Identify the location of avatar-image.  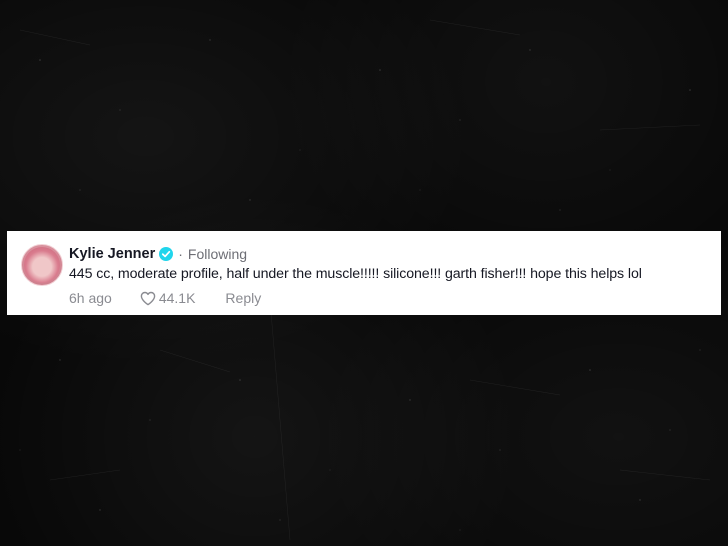
(42, 265).